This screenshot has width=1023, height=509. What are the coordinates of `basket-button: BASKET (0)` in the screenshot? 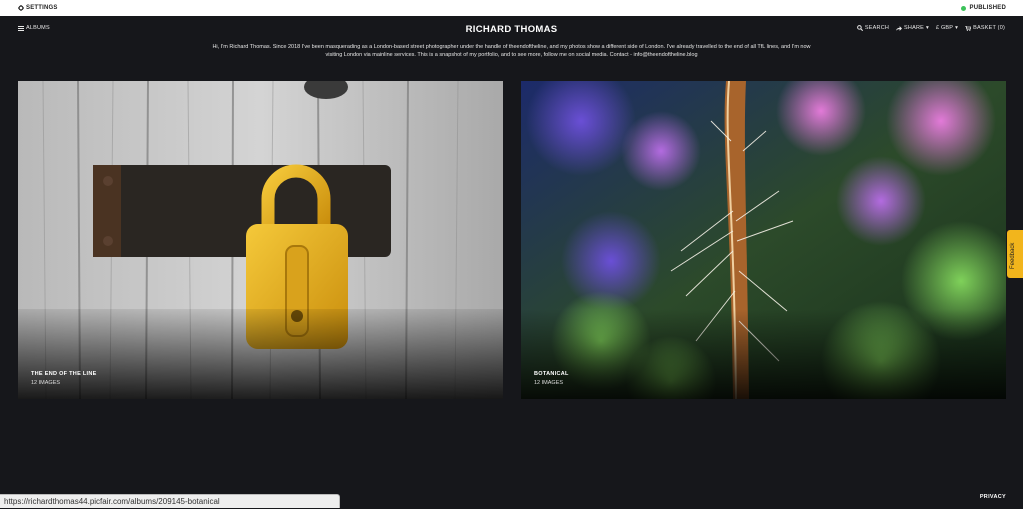 It's located at (985, 28).